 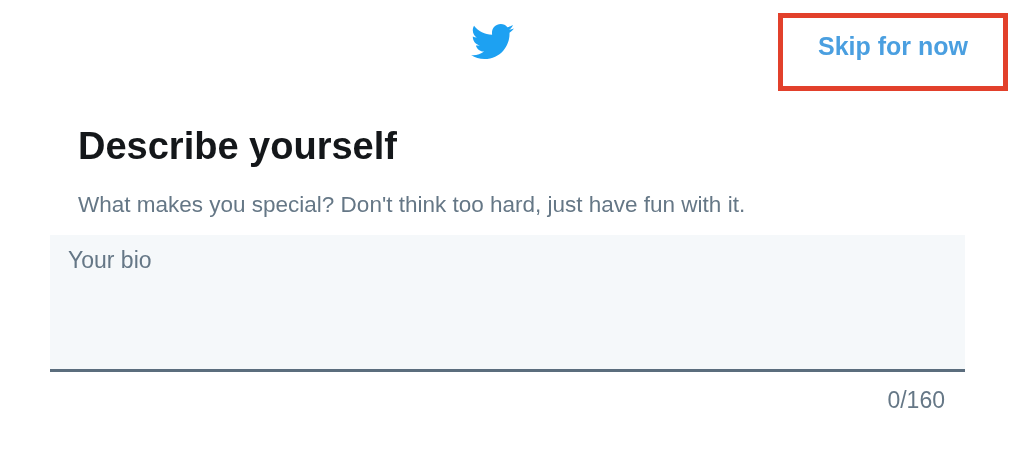 What do you see at coordinates (893, 47) in the screenshot?
I see `skip-link: Skip for now` at bounding box center [893, 47].